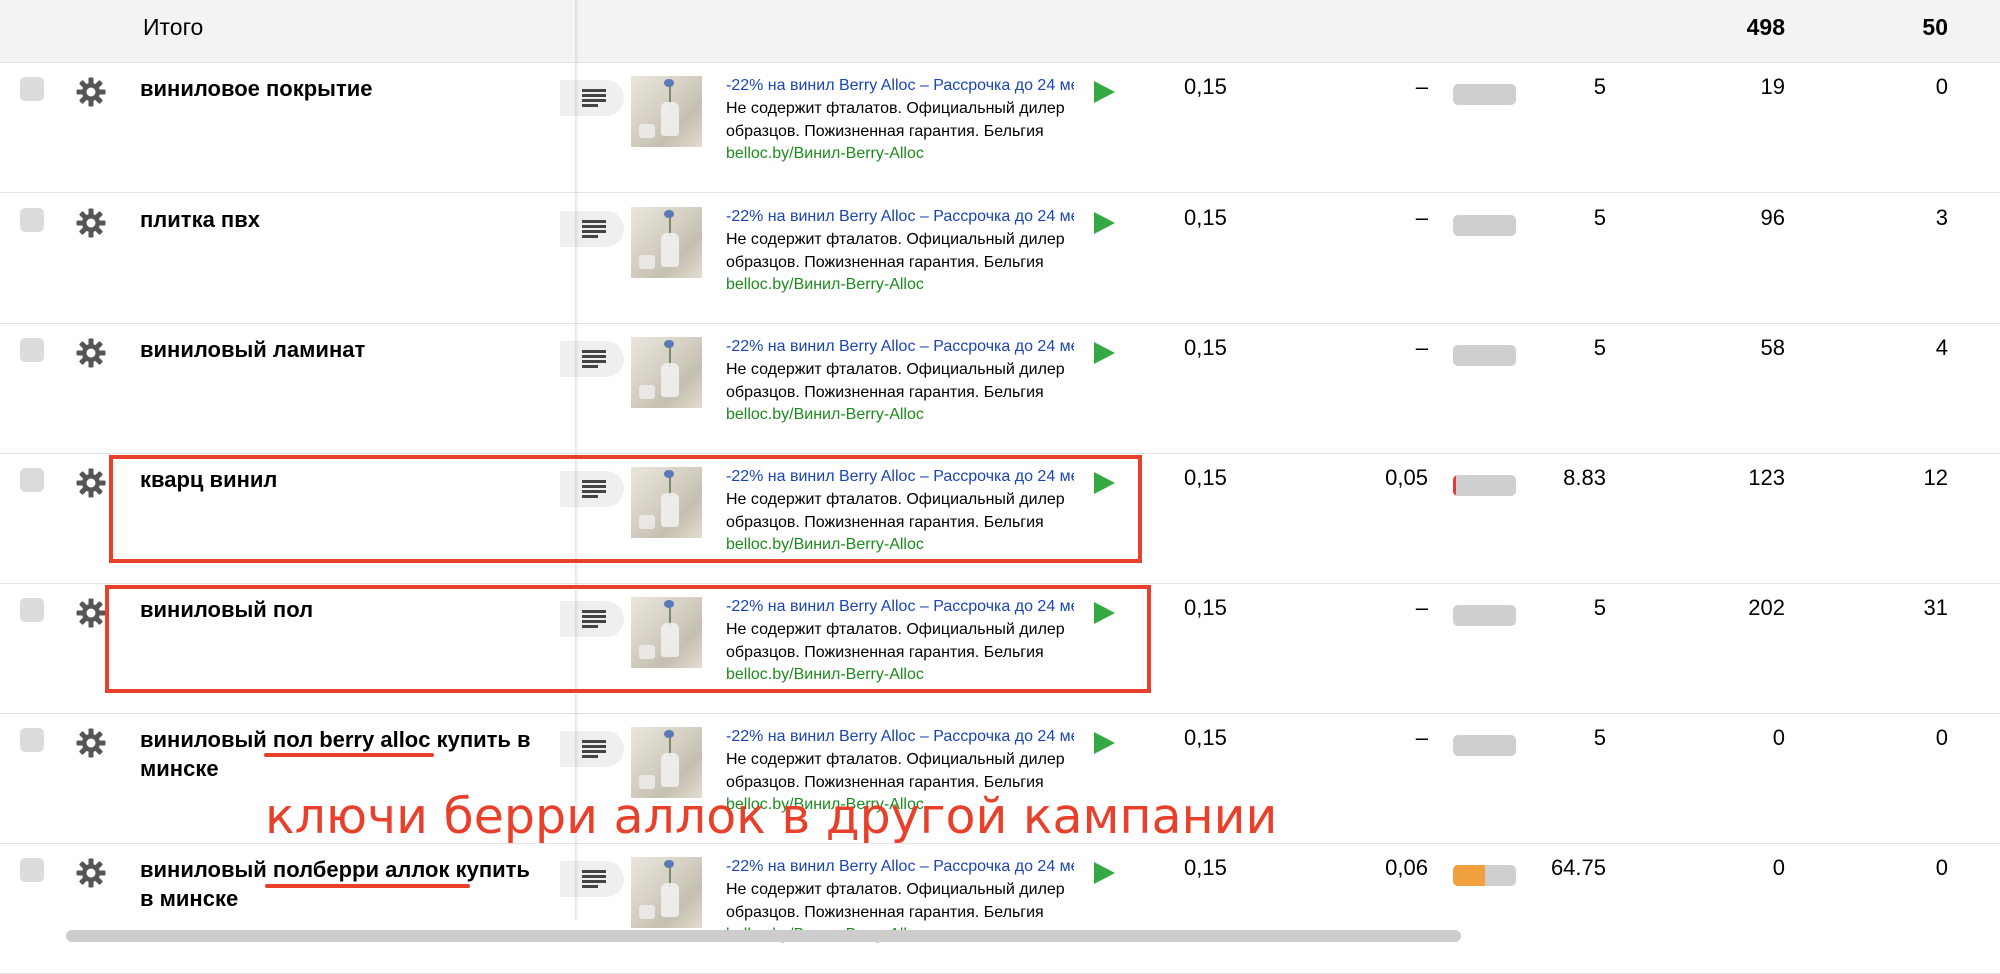 The height and width of the screenshot is (974, 2000). What do you see at coordinates (1772, 217) in the screenshot?
I see `clicks-value: 96` at bounding box center [1772, 217].